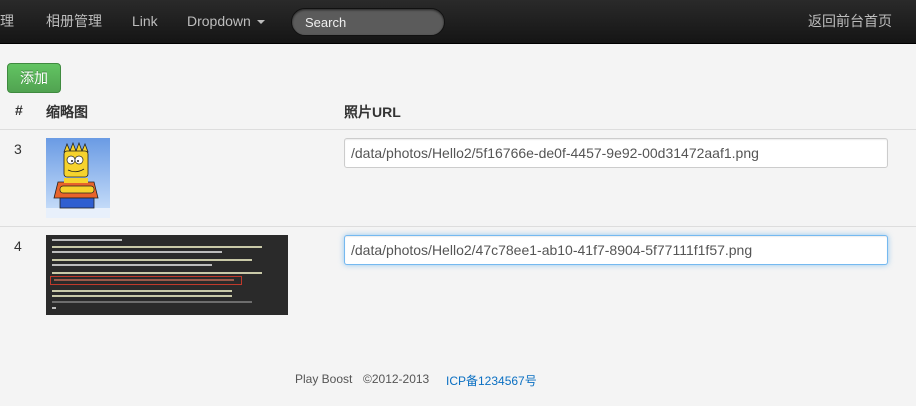 The height and width of the screenshot is (406, 916). Describe the element at coordinates (18, 149) in the screenshot. I see `row-id: 3` at that location.